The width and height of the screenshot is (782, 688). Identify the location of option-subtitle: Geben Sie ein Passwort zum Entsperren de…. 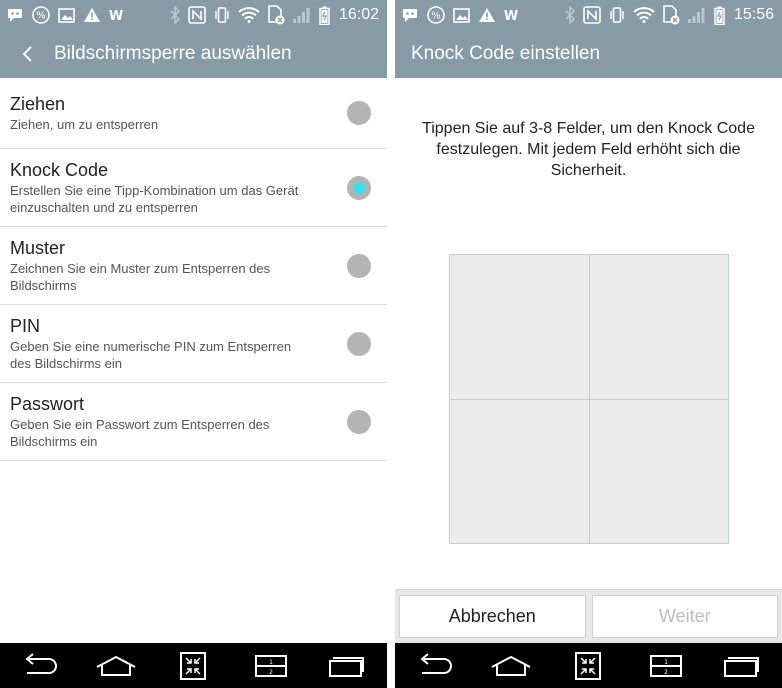
(140, 433).